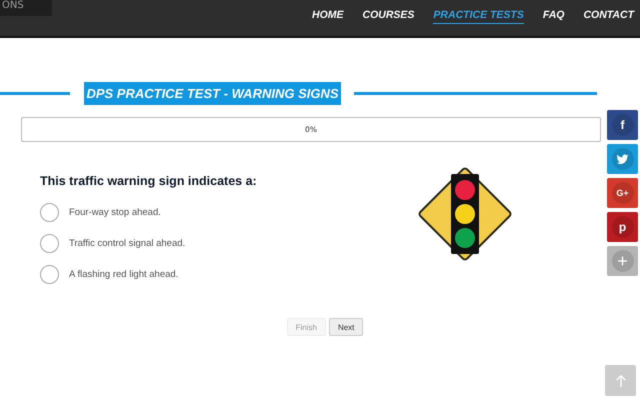 This screenshot has height=400, width=640. What do you see at coordinates (212, 93) in the screenshot?
I see `quiz-title: DPS PRACTICE TEST - WARNING SIGNS` at bounding box center [212, 93].